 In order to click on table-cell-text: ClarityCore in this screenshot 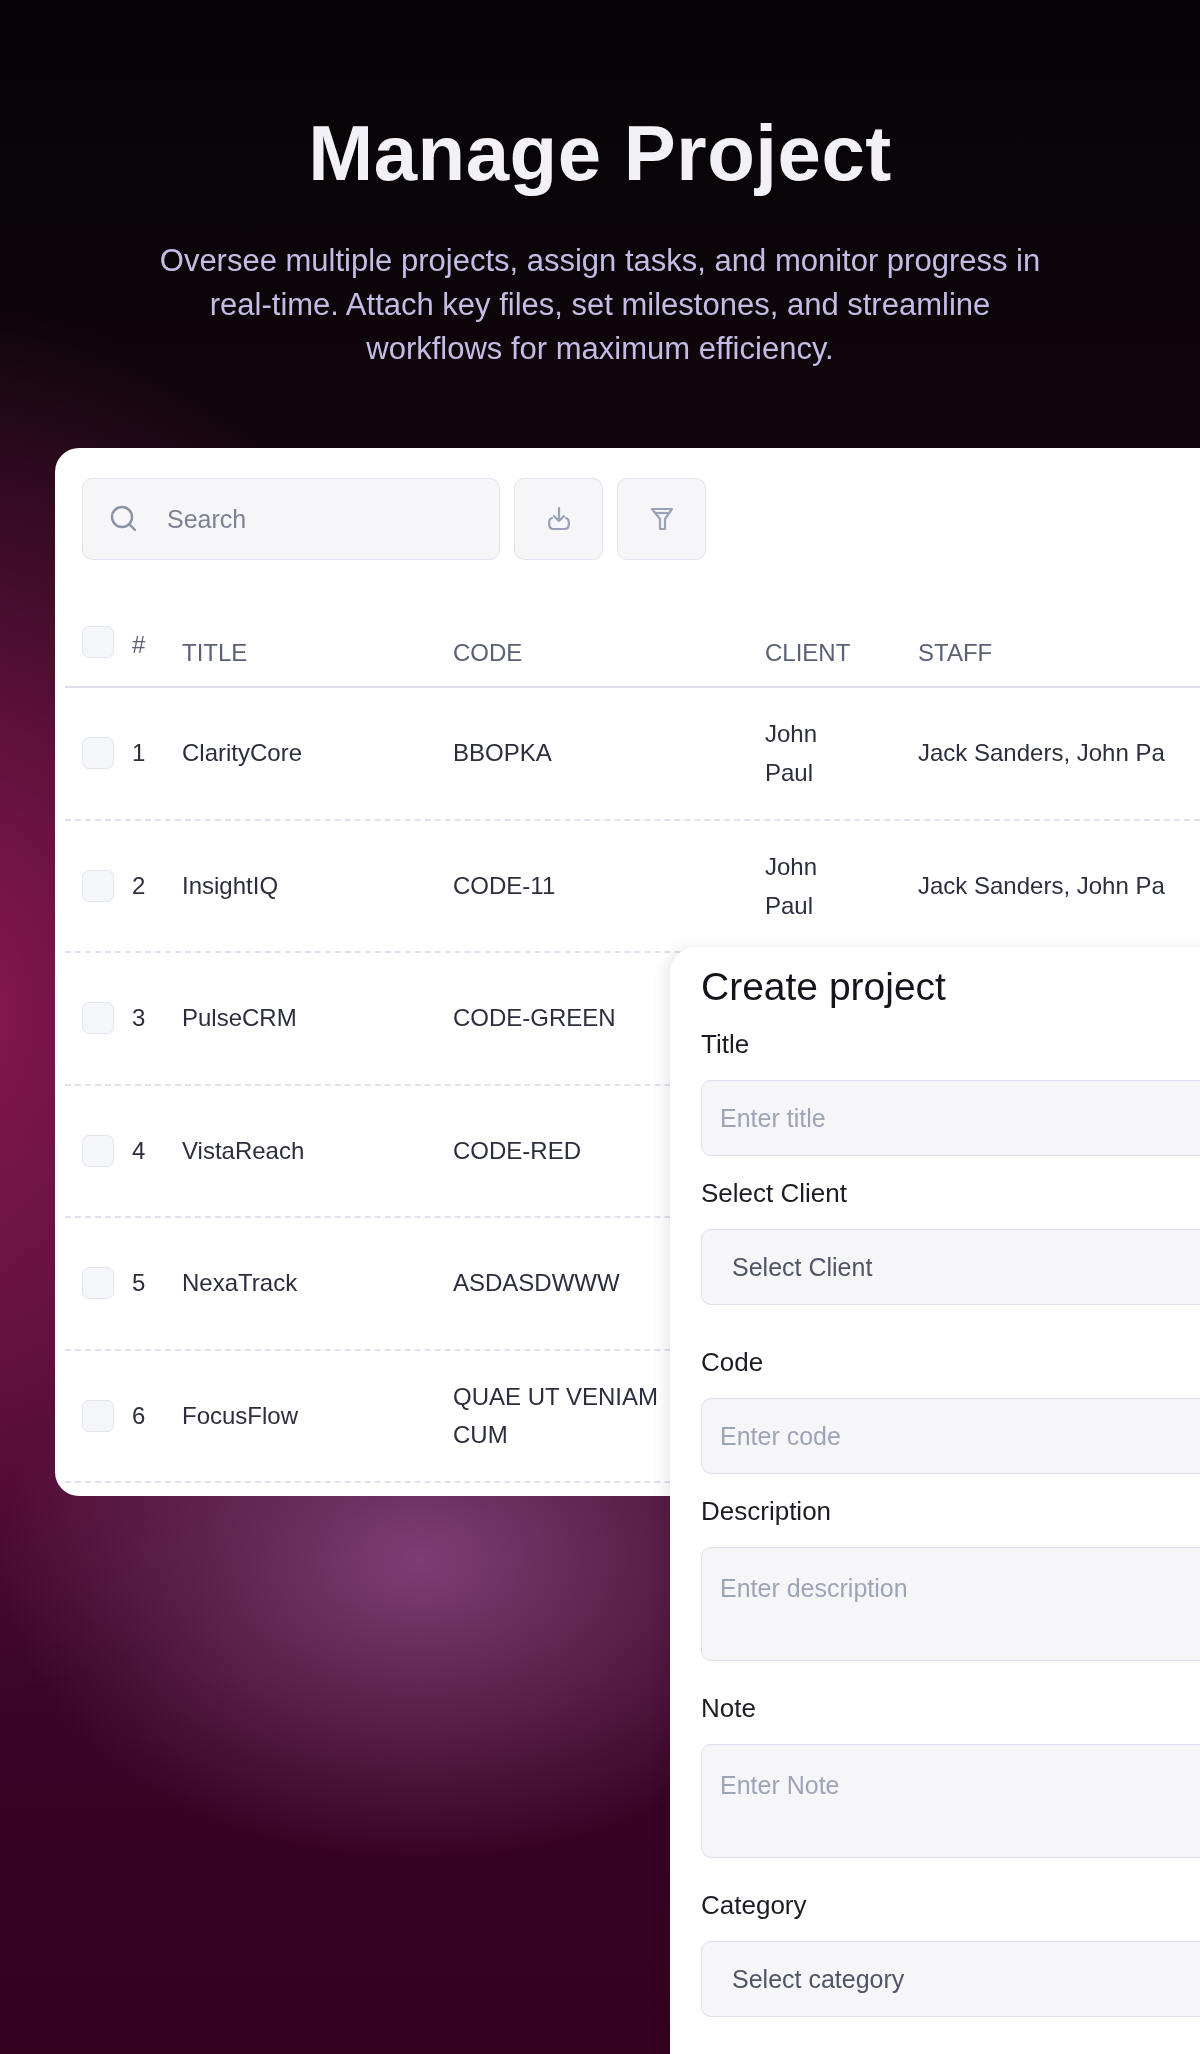, I will do `click(243, 753)`.